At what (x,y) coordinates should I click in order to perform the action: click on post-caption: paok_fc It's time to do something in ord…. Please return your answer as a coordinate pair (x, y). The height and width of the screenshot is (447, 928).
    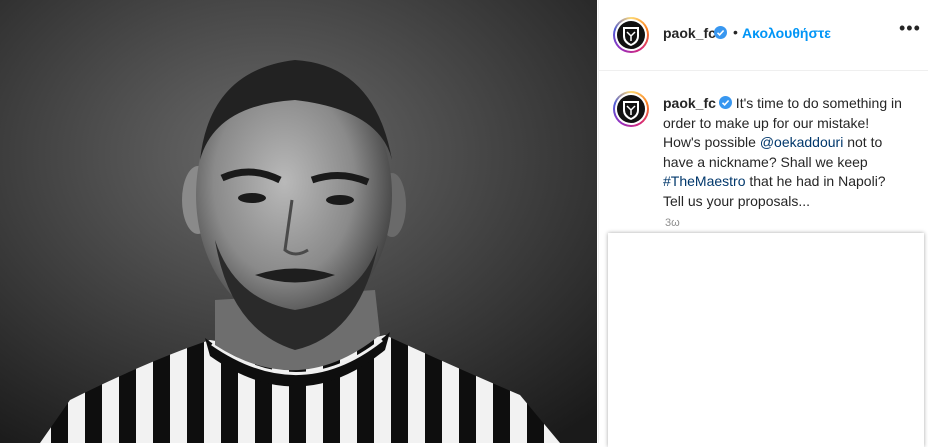
    Looking at the image, I should click on (783, 152).